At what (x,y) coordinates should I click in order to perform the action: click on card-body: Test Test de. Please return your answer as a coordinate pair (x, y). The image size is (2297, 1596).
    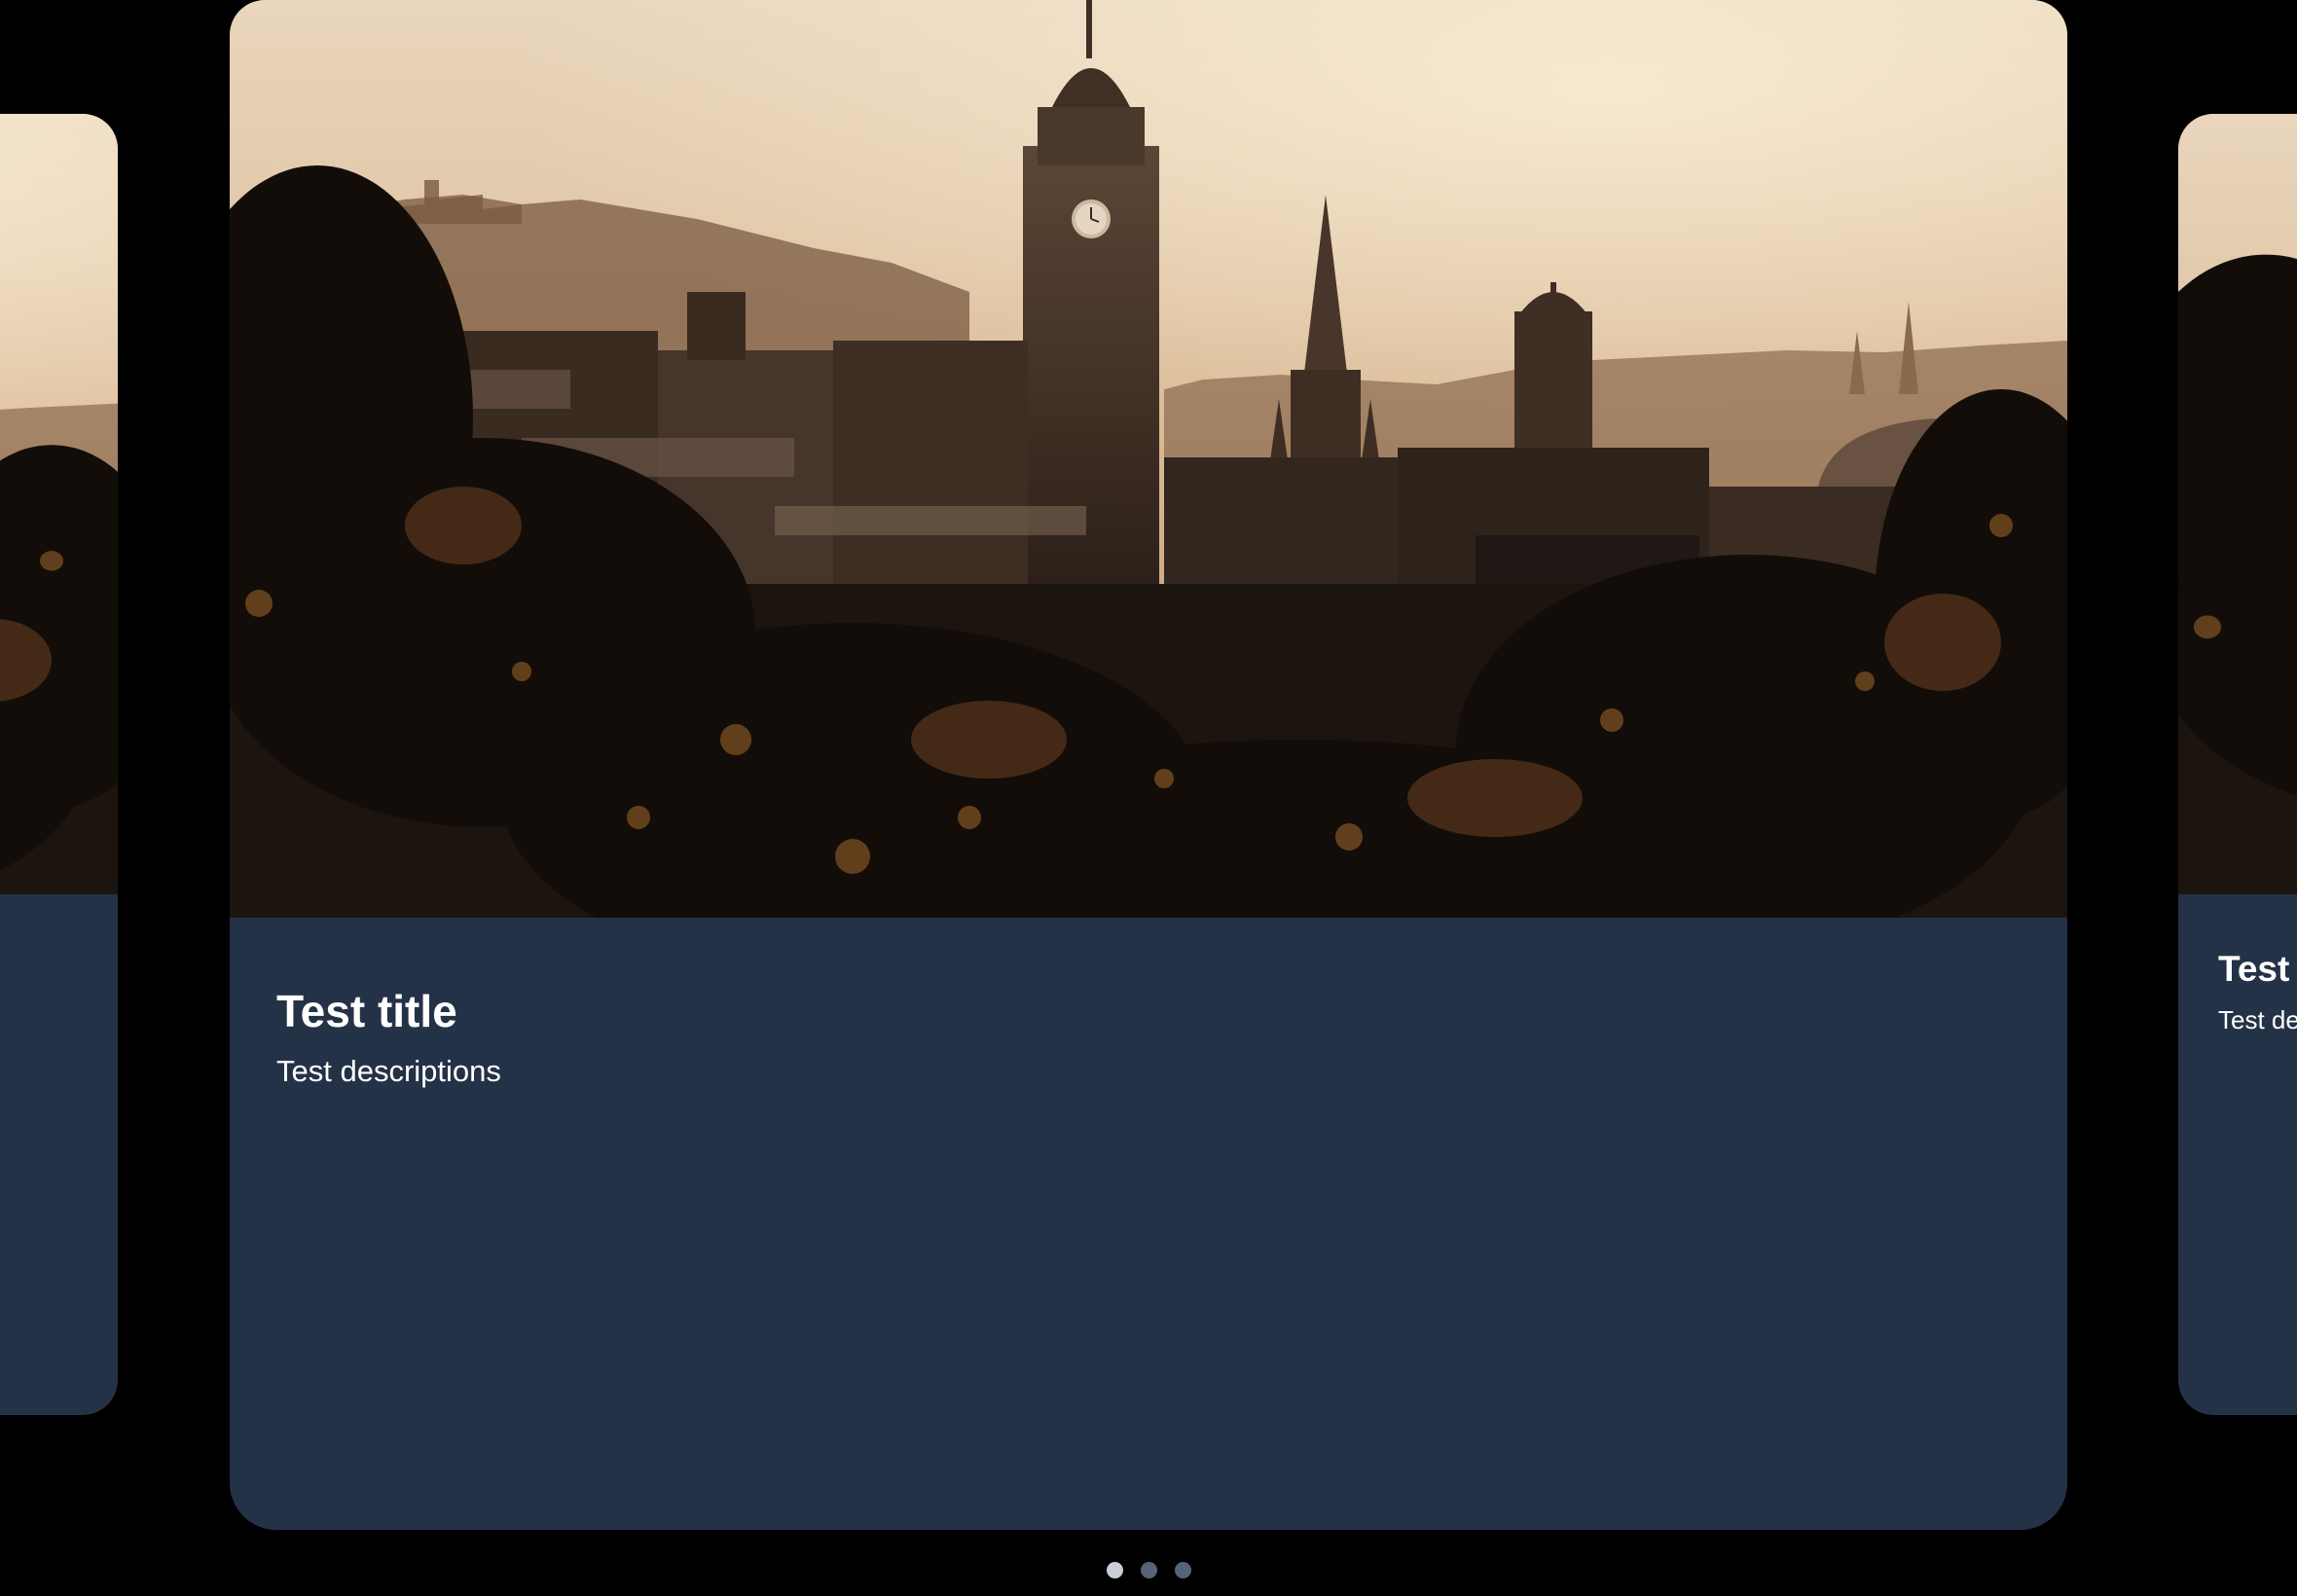
    Looking at the image, I should click on (2237, 1154).